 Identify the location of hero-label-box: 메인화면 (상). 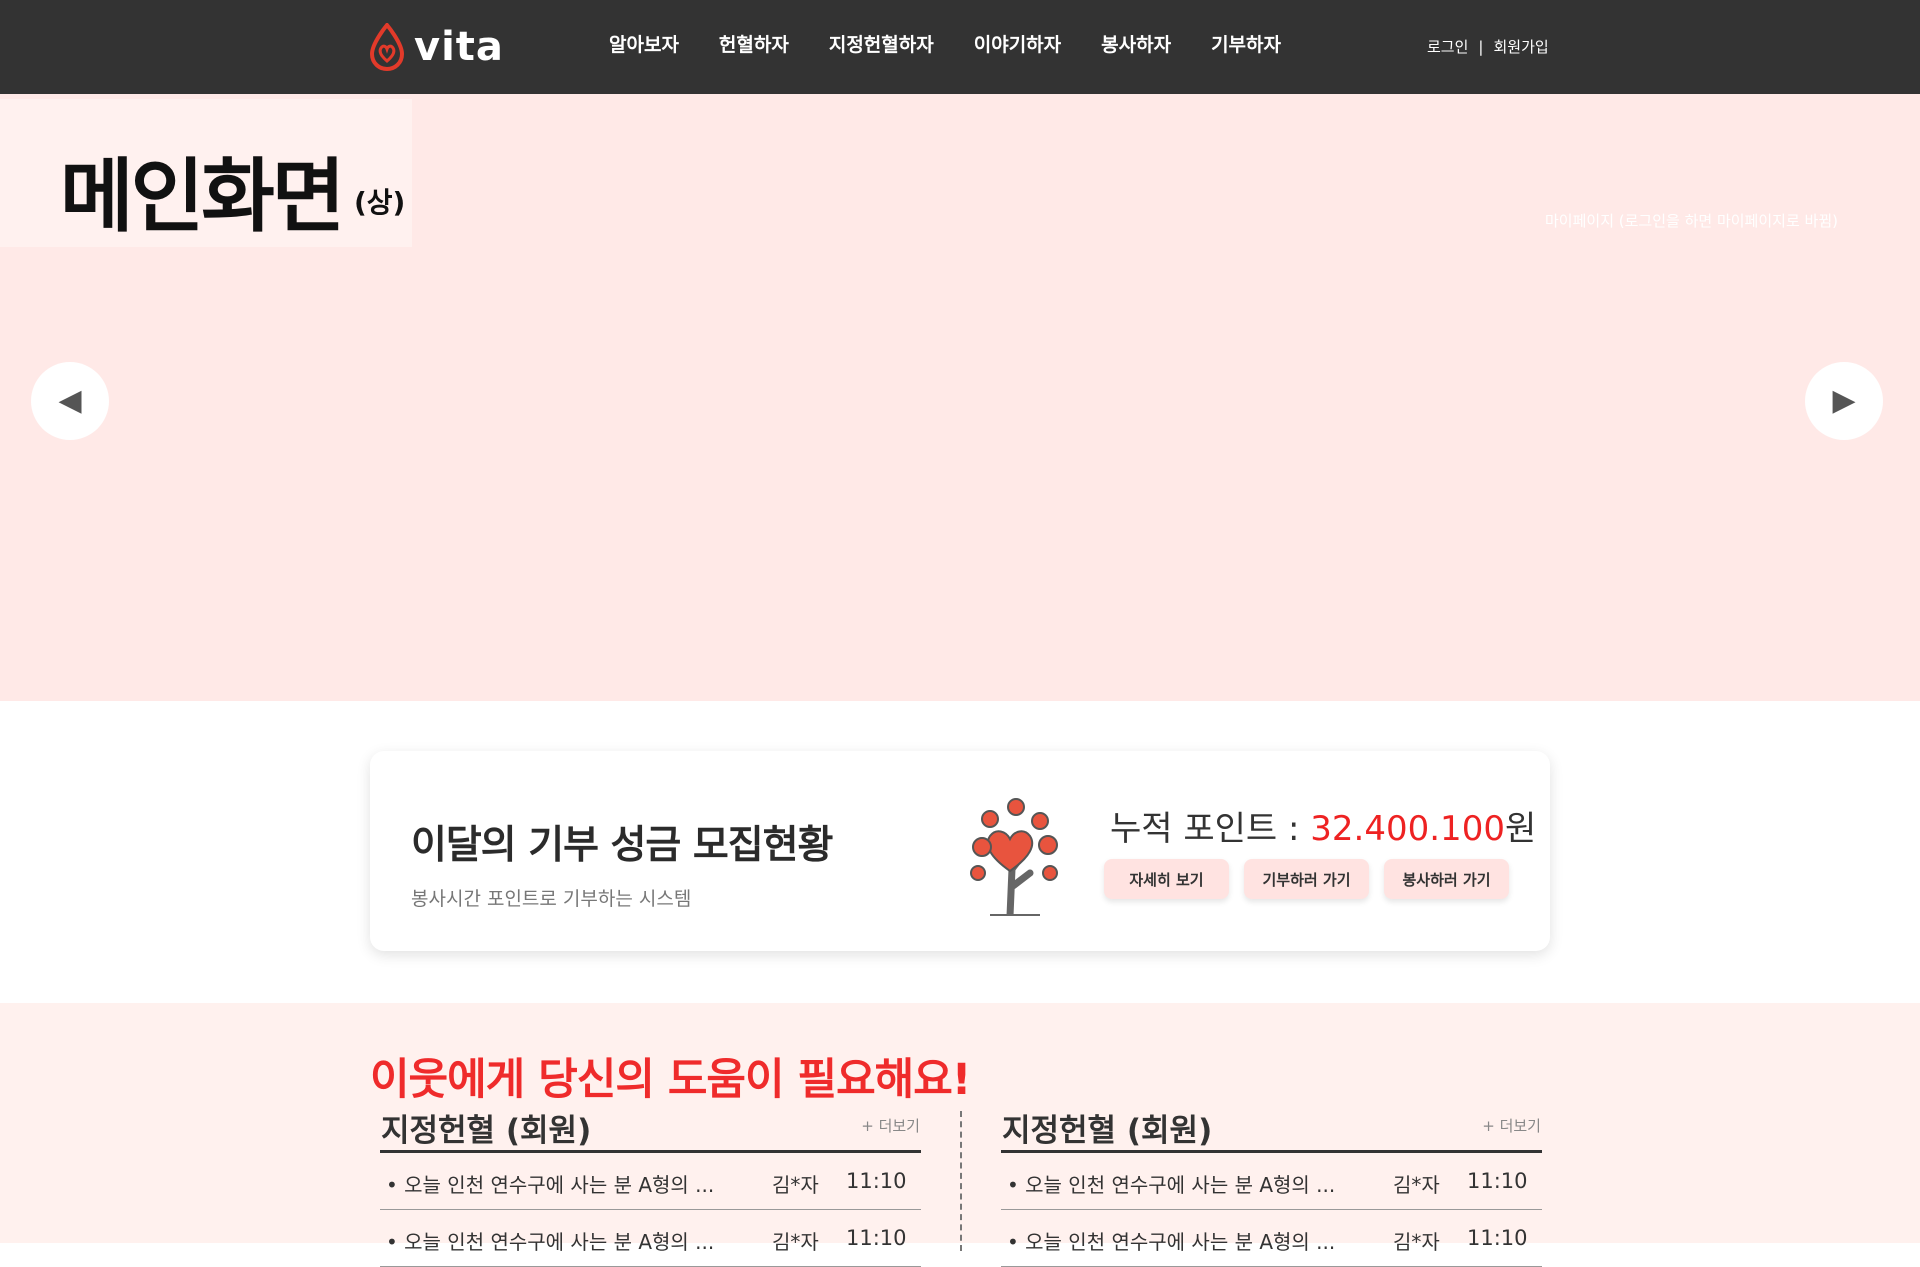
(206, 173).